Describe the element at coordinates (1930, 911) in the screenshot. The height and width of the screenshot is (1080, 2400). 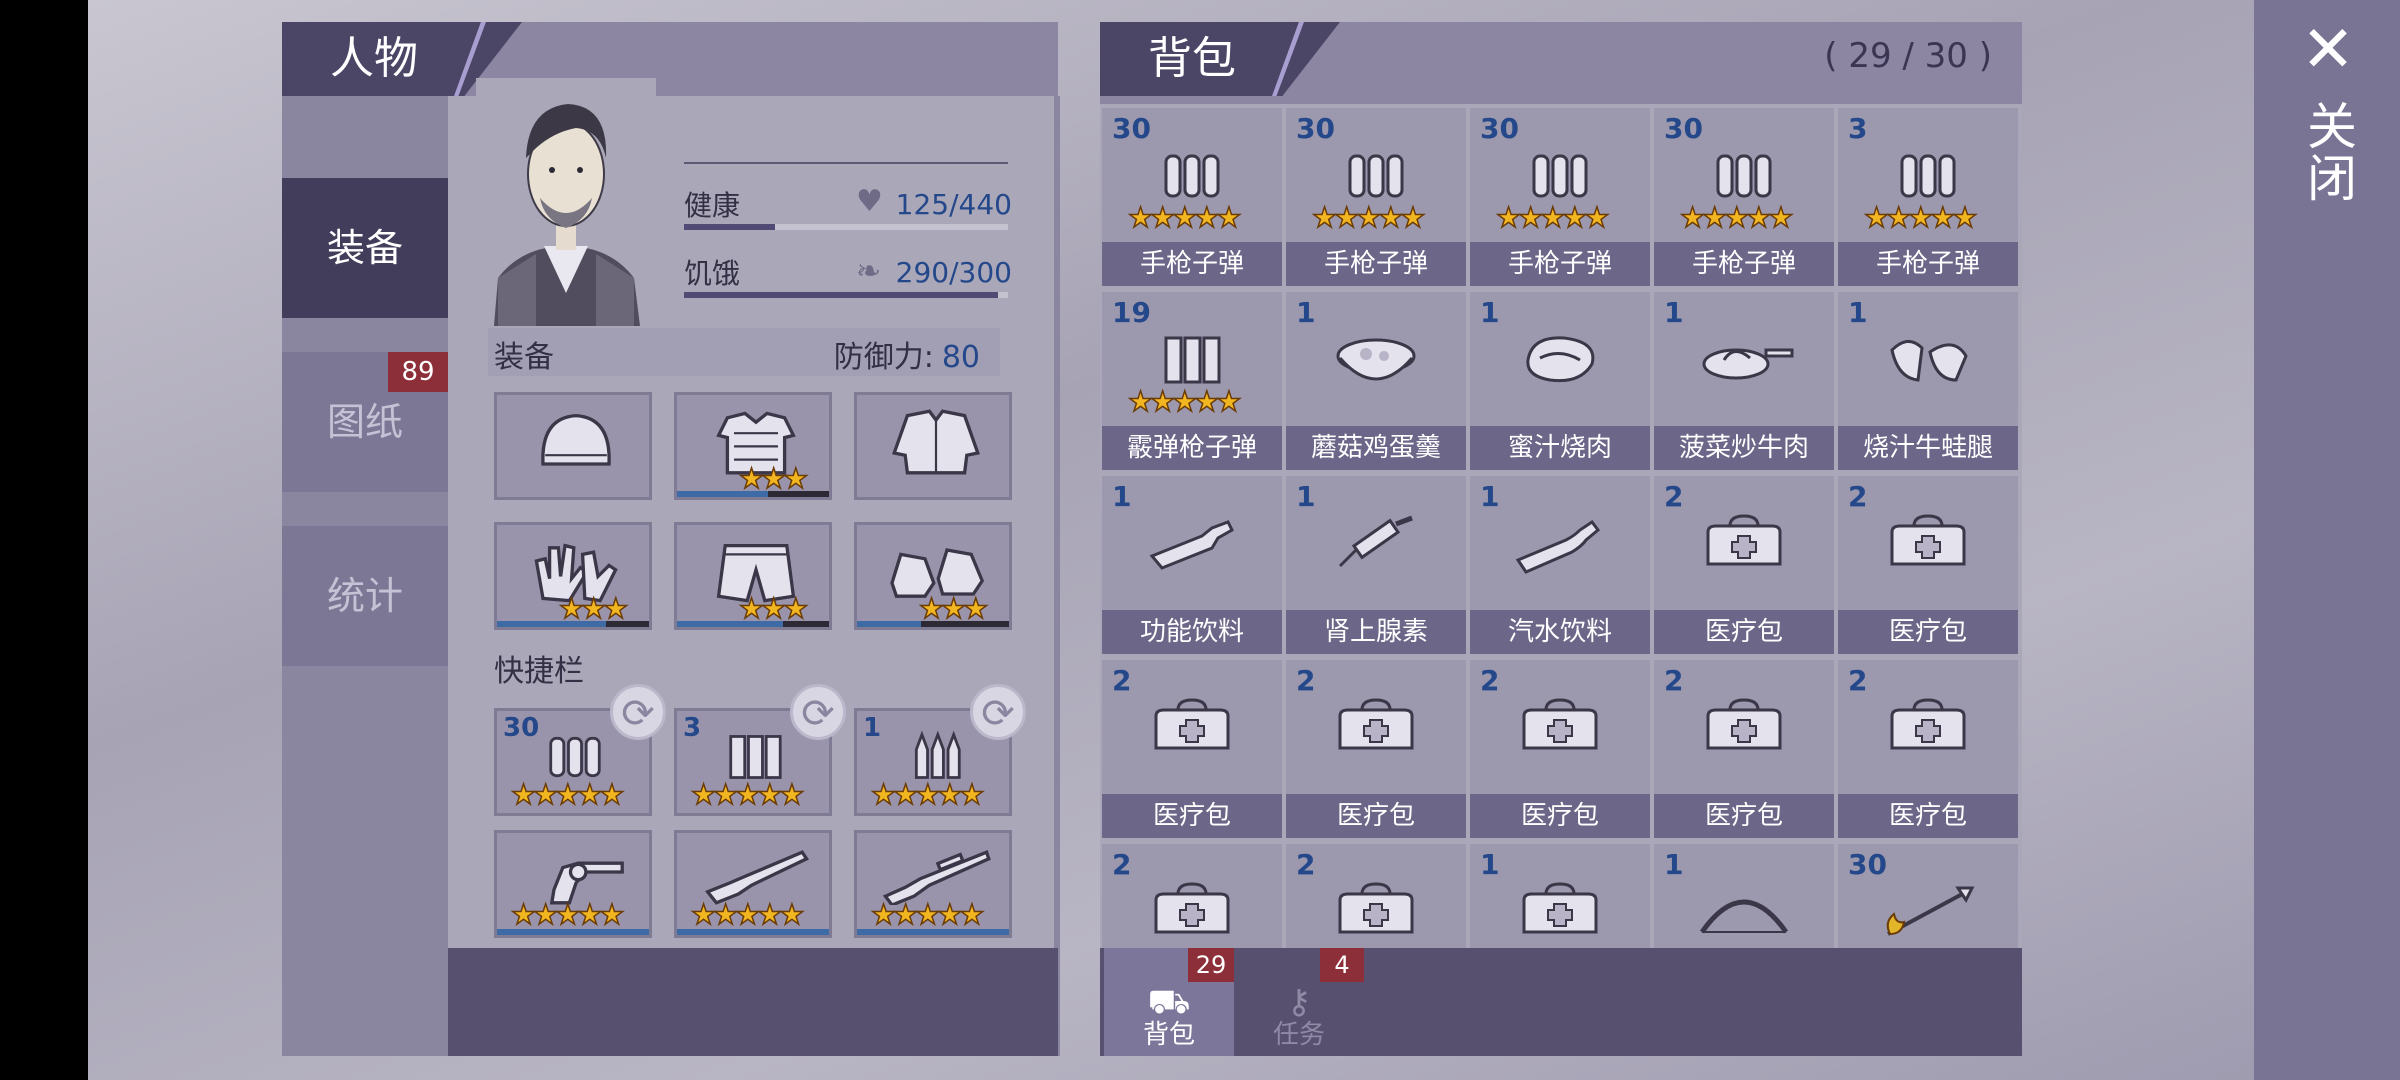
I see `fire-arrow-icon` at that location.